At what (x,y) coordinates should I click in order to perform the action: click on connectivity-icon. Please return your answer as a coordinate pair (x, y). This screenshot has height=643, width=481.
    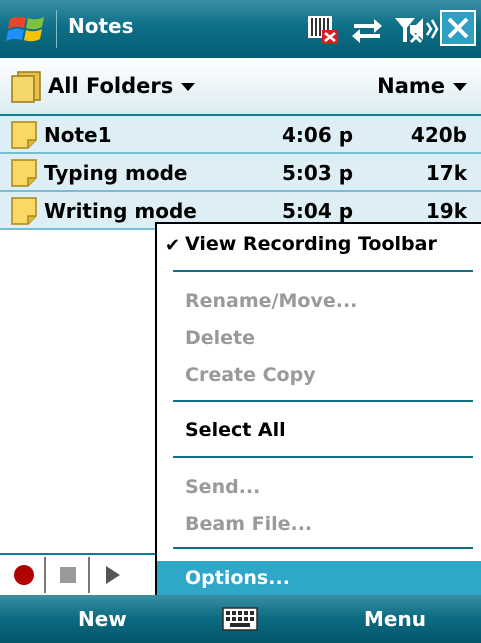
    Looking at the image, I should click on (367, 29).